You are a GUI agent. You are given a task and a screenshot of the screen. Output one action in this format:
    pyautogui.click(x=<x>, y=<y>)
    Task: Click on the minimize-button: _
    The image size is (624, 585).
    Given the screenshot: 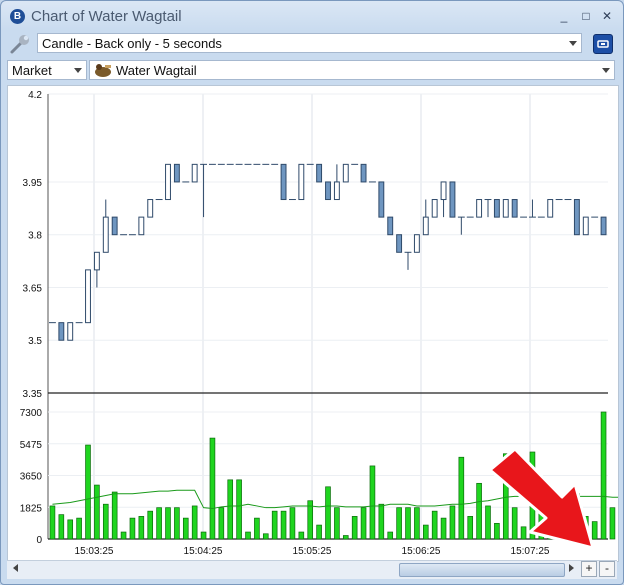 What is the action you would take?
    pyautogui.click(x=564, y=16)
    